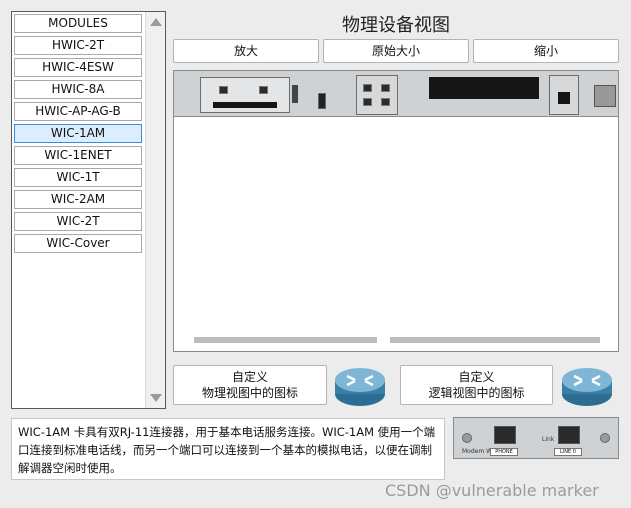  Describe the element at coordinates (78, 89) in the screenshot. I see `module-item-hwic-8a: HWIC-8A` at that location.